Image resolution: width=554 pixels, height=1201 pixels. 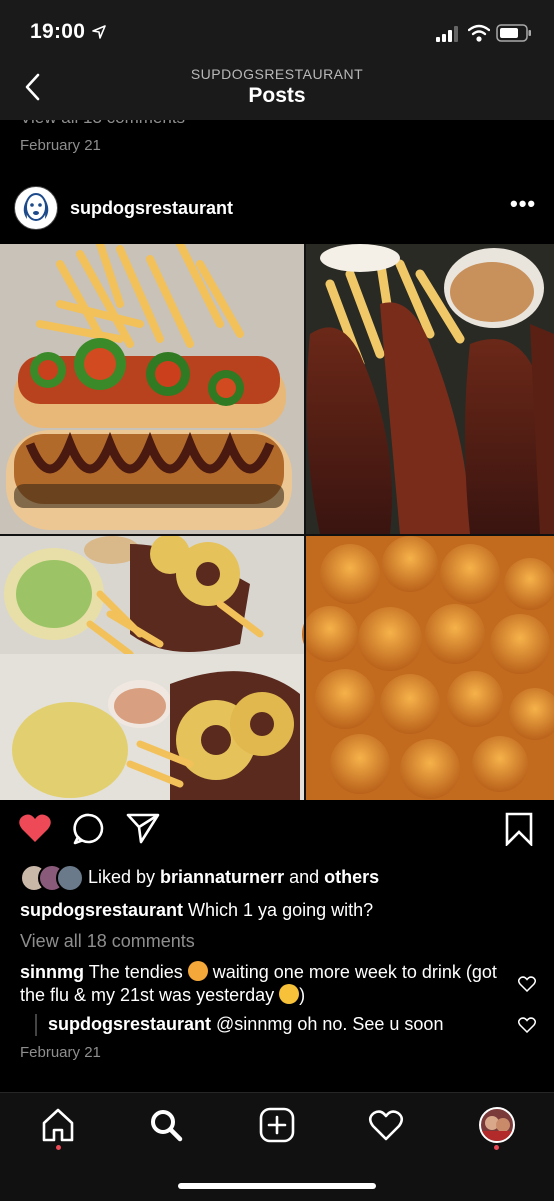 What do you see at coordinates (527, 984) in the screenshot?
I see `comment-like-heart-icon` at bounding box center [527, 984].